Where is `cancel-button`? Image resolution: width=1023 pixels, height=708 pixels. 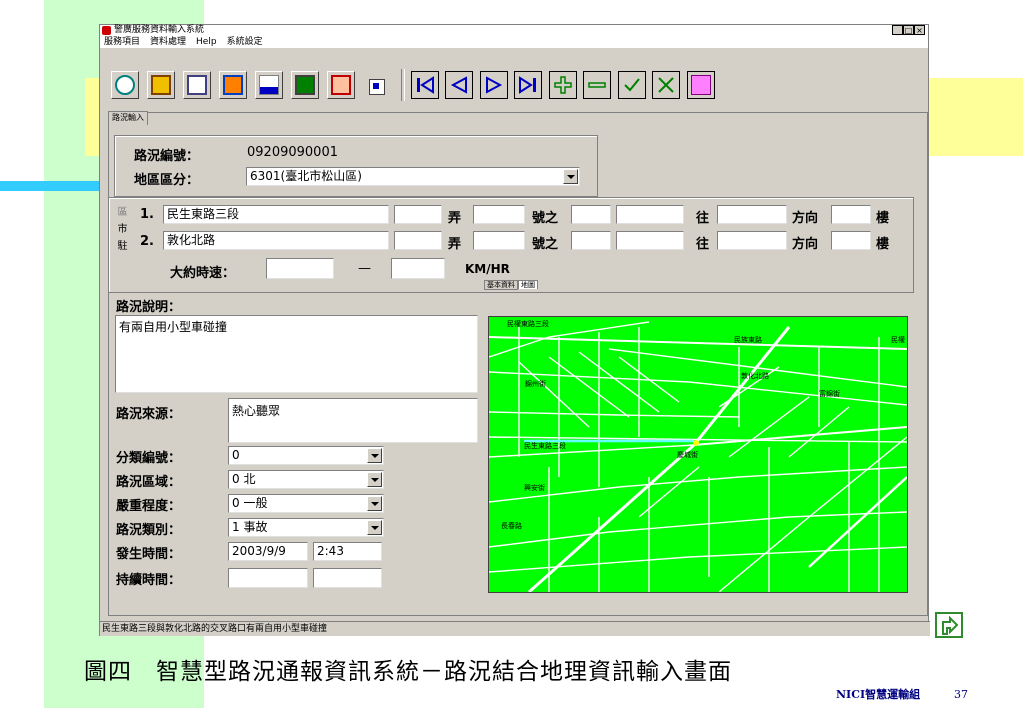 cancel-button is located at coordinates (666, 85).